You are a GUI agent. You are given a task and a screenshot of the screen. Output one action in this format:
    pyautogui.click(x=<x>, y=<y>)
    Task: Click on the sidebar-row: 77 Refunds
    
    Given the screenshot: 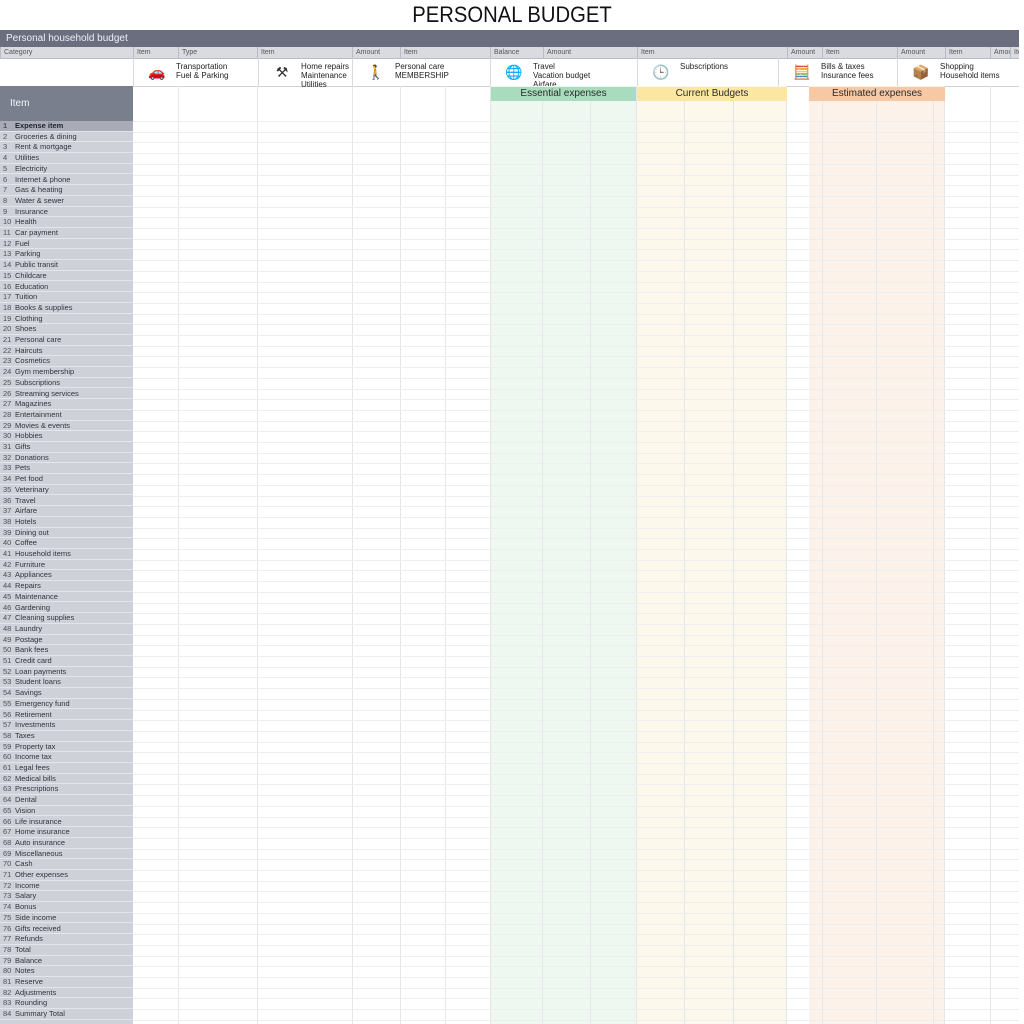 What is the action you would take?
    pyautogui.click(x=66, y=939)
    